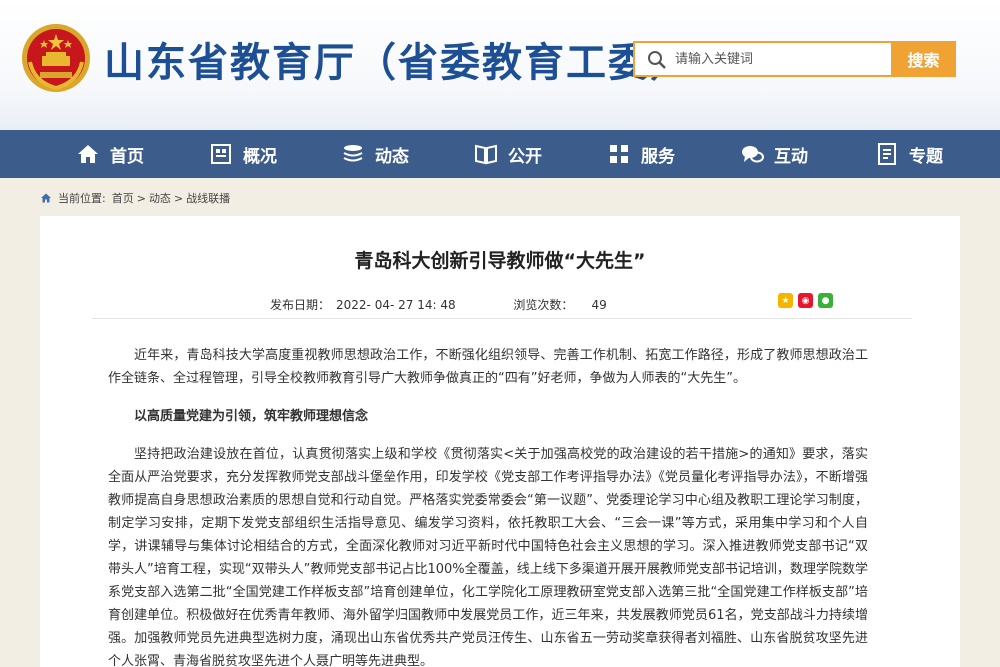 The height and width of the screenshot is (667, 1000). Describe the element at coordinates (251, 416) in the screenshot. I see `subheading: 以高质量党建为引领，筑牢教师理想信念` at that location.